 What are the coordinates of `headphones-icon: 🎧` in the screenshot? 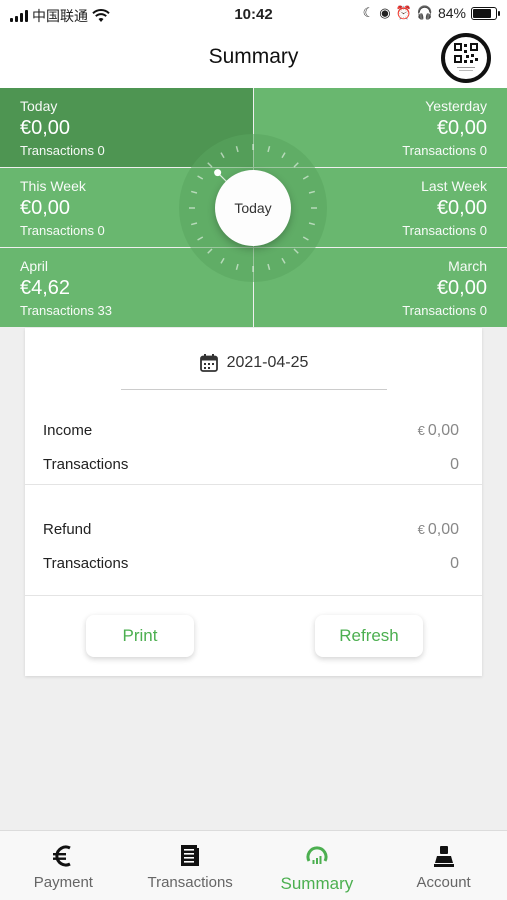 It's located at (424, 12).